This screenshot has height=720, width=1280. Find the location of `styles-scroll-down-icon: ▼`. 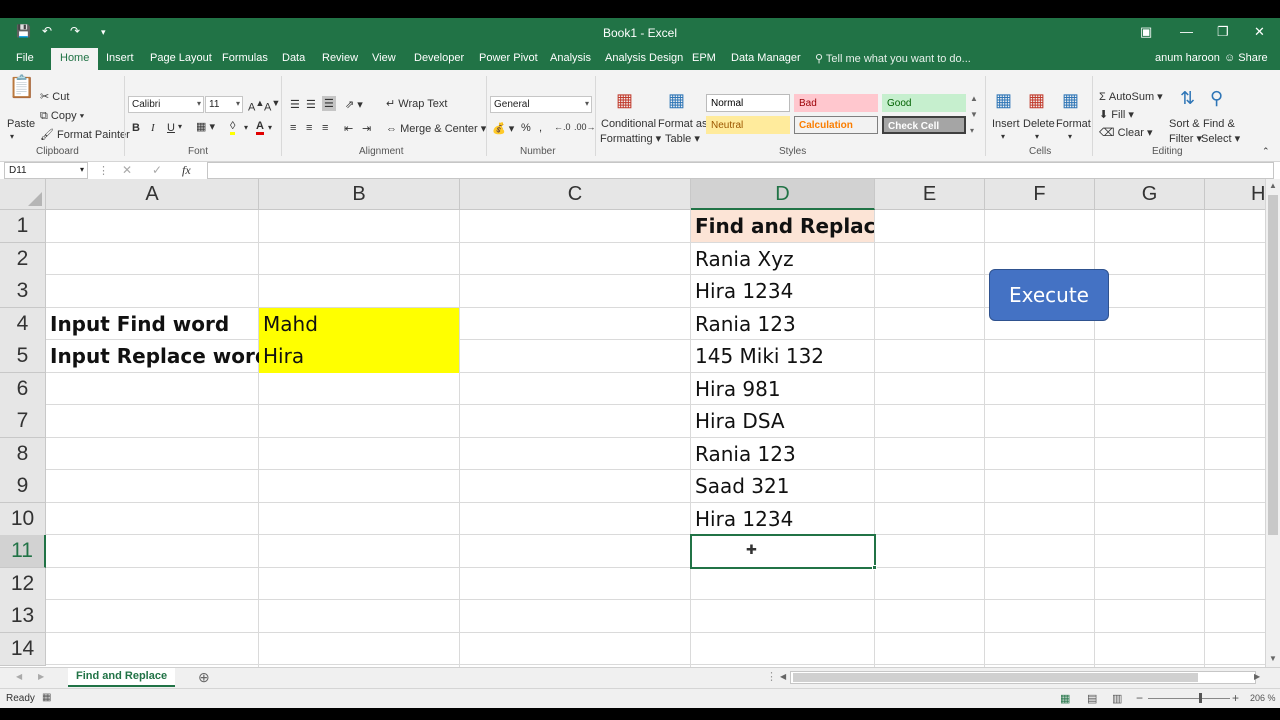

styles-scroll-down-icon: ▼ is located at coordinates (974, 114).